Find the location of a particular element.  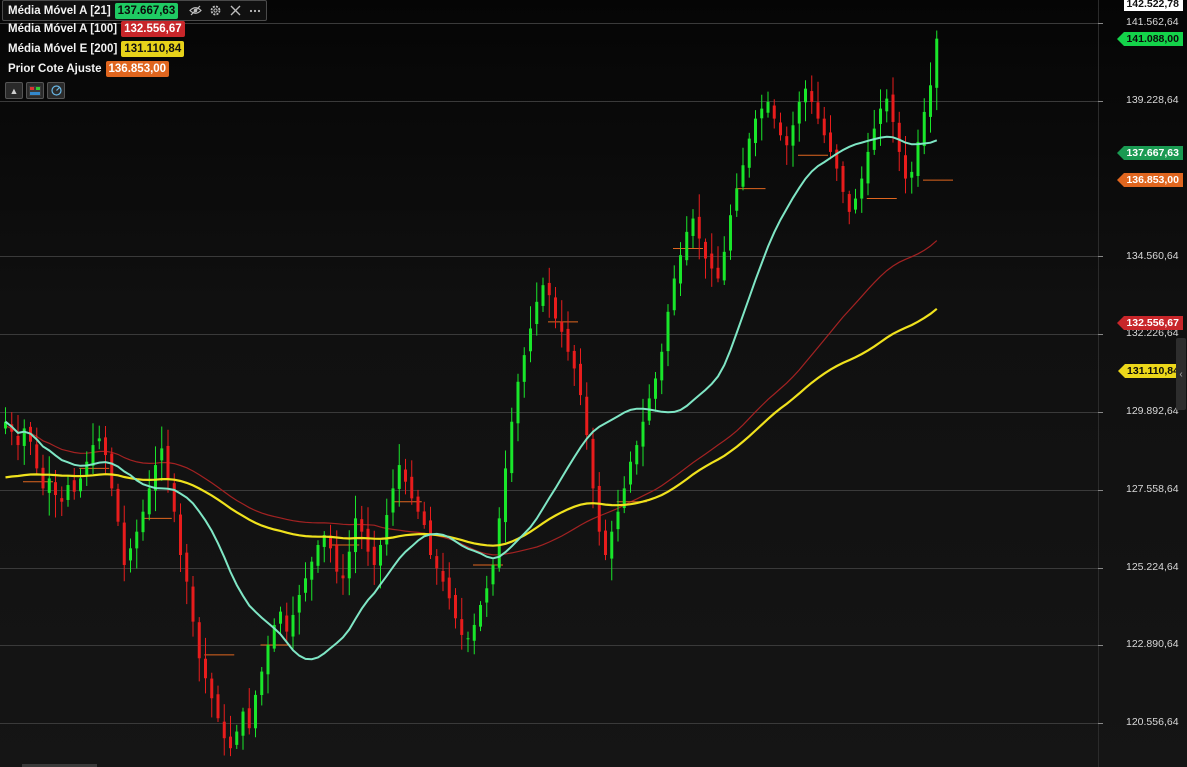

price-axis-label: 141.562,64 is located at coordinates (1152, 22).